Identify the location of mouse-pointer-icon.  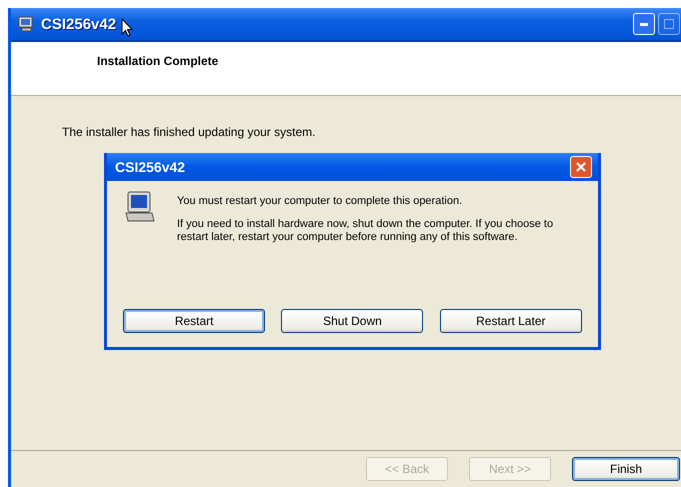
(127, 27).